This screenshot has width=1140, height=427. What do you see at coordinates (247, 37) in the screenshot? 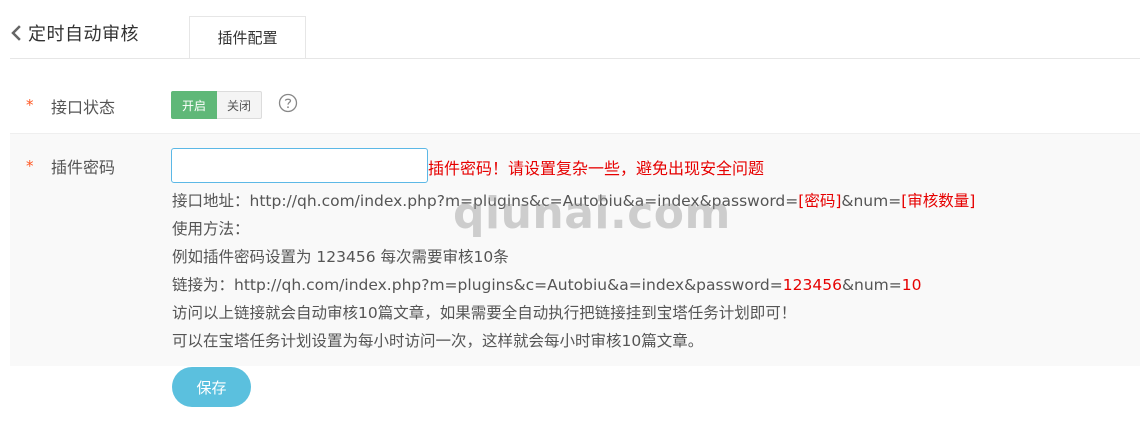
I see `tab-plugin-config: 插件配置` at bounding box center [247, 37].